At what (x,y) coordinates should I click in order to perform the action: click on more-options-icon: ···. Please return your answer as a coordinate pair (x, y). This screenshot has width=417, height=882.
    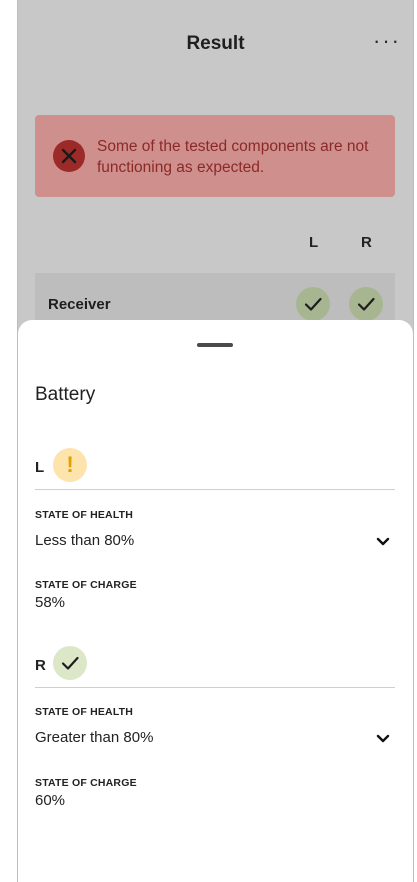
    Looking at the image, I should click on (387, 41).